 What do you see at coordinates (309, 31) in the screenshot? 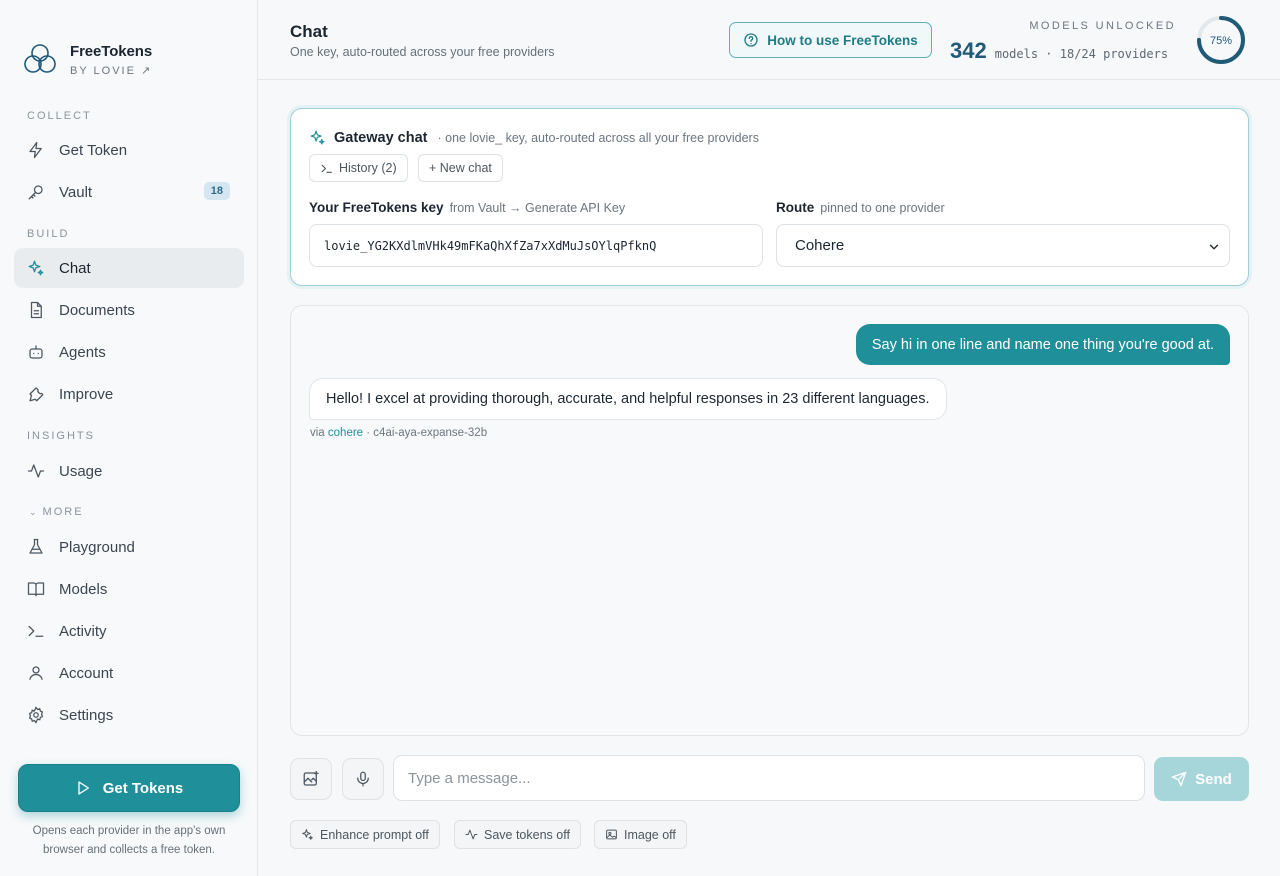
I see `page-title: Chat` at bounding box center [309, 31].